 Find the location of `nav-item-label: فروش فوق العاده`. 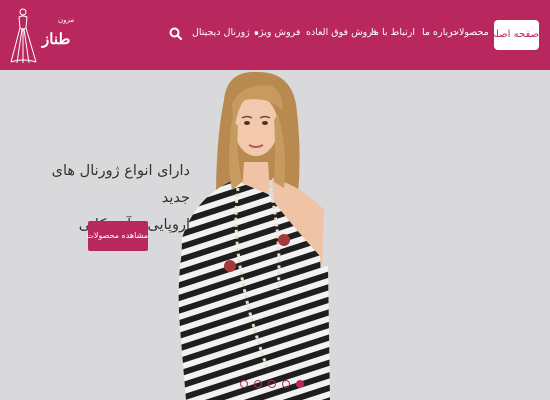

nav-item-label: فروش فوق العاده is located at coordinates (342, 32).